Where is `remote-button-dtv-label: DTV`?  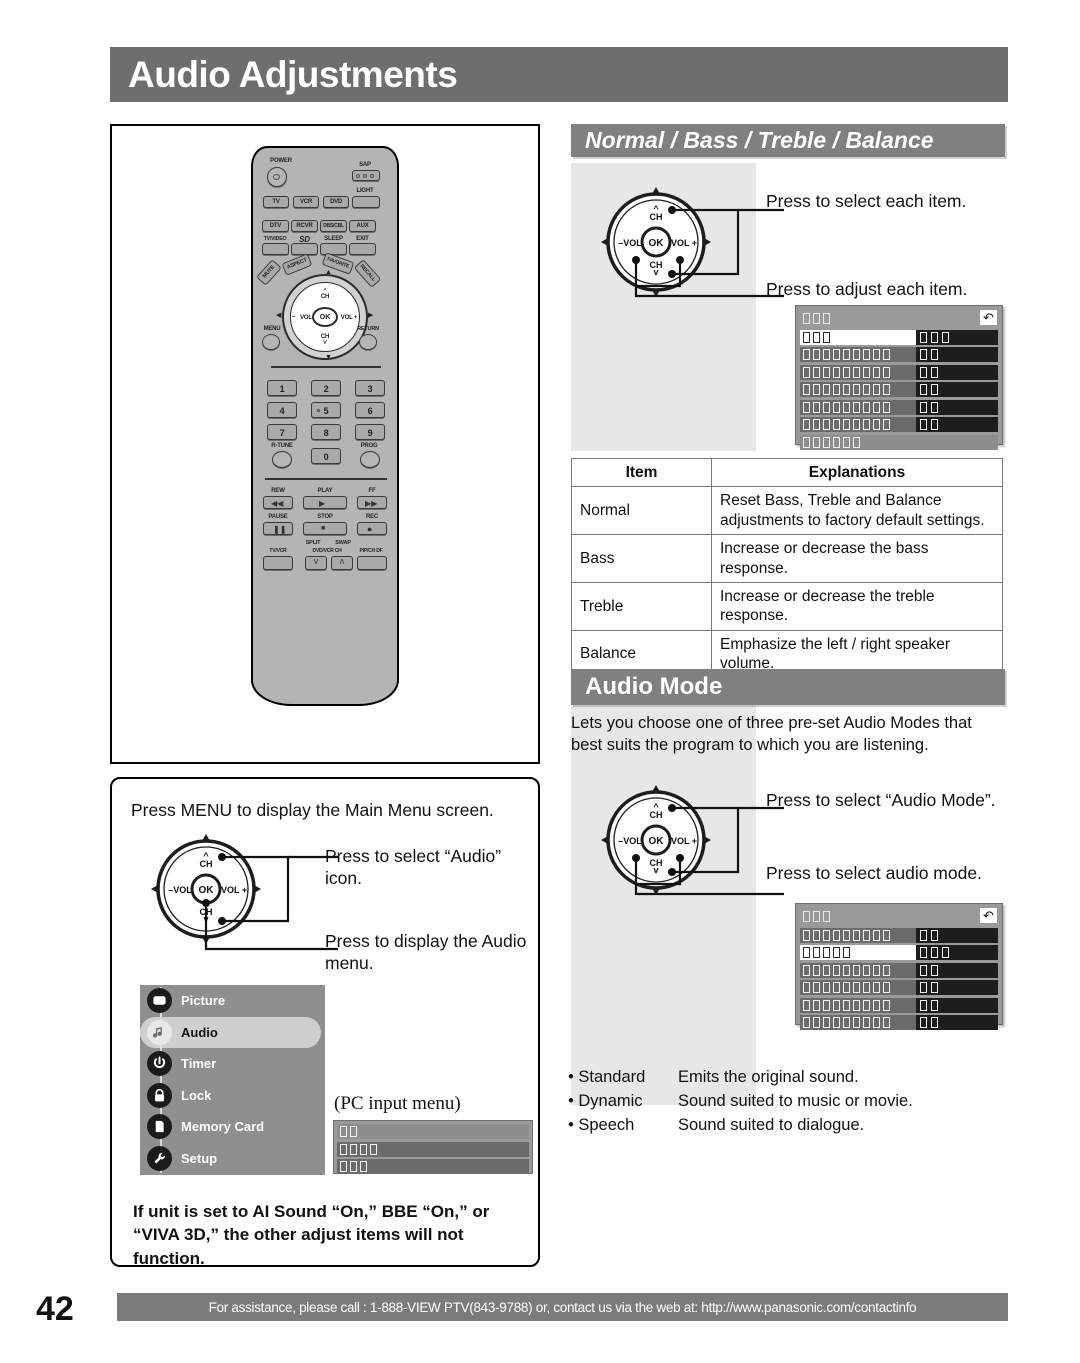
remote-button-dtv-label: DTV is located at coordinates (275, 226).